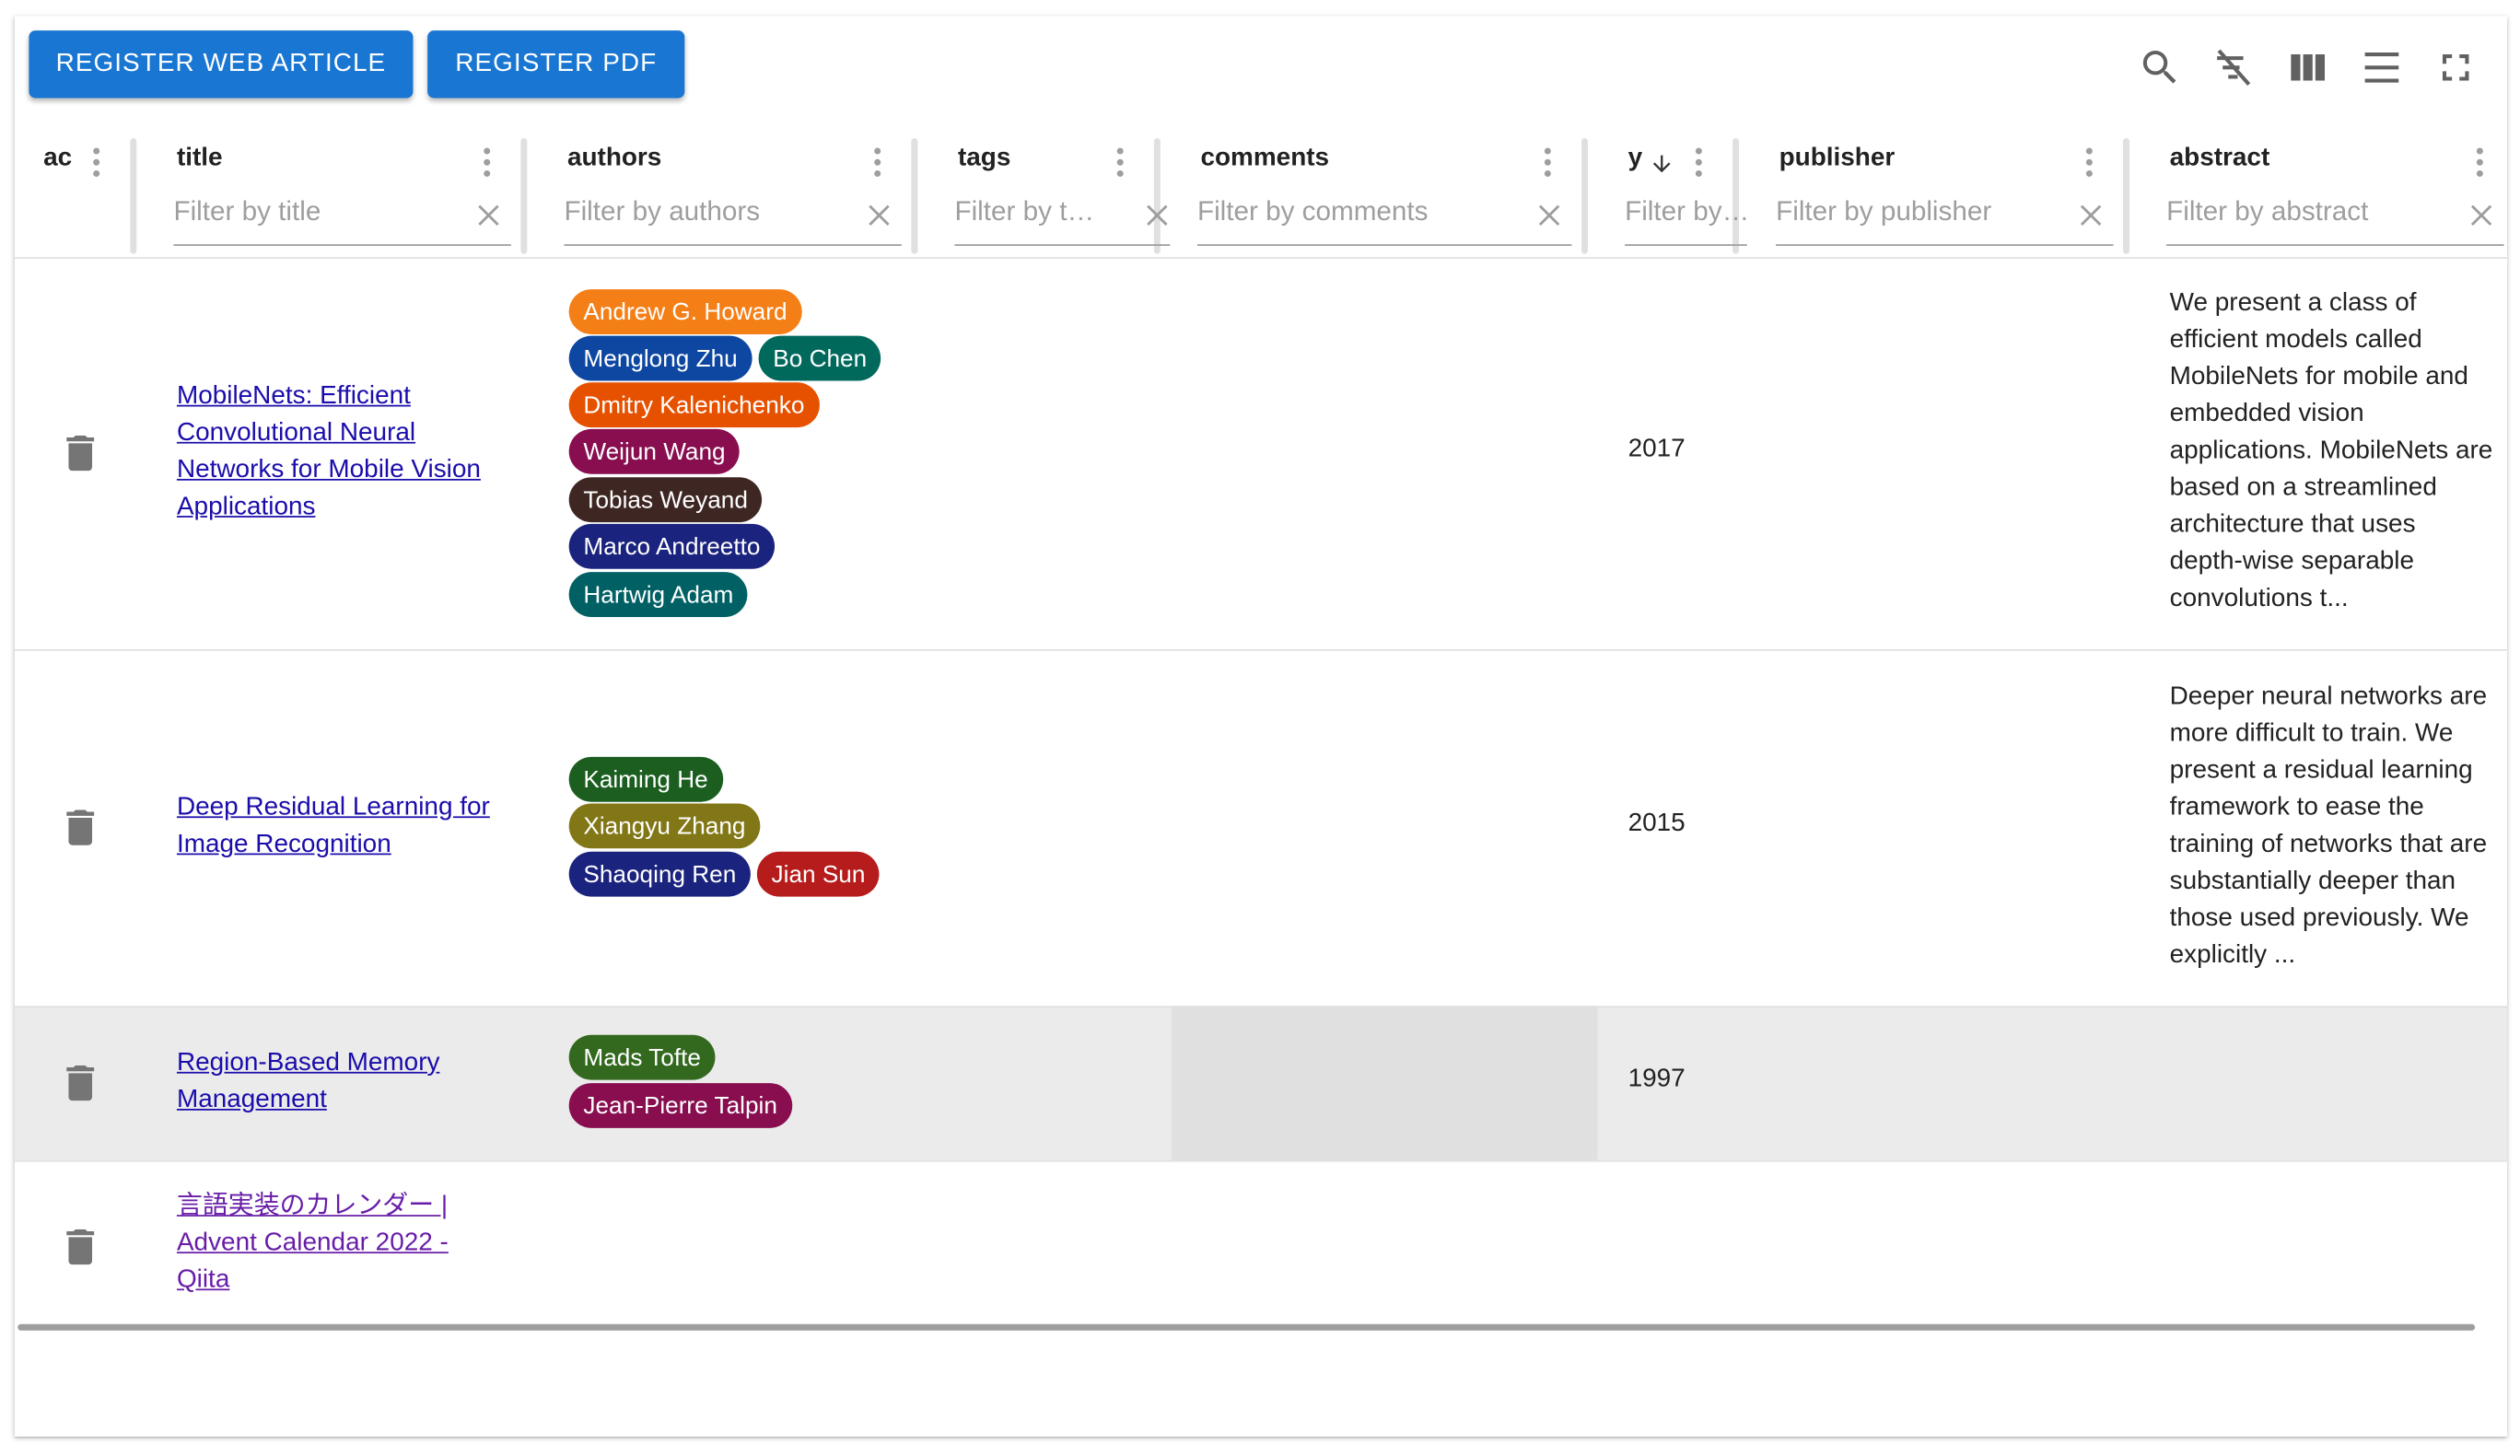 Image resolution: width=2520 pixels, height=1456 pixels. I want to click on column-header-abstract: abstract, so click(2220, 159).